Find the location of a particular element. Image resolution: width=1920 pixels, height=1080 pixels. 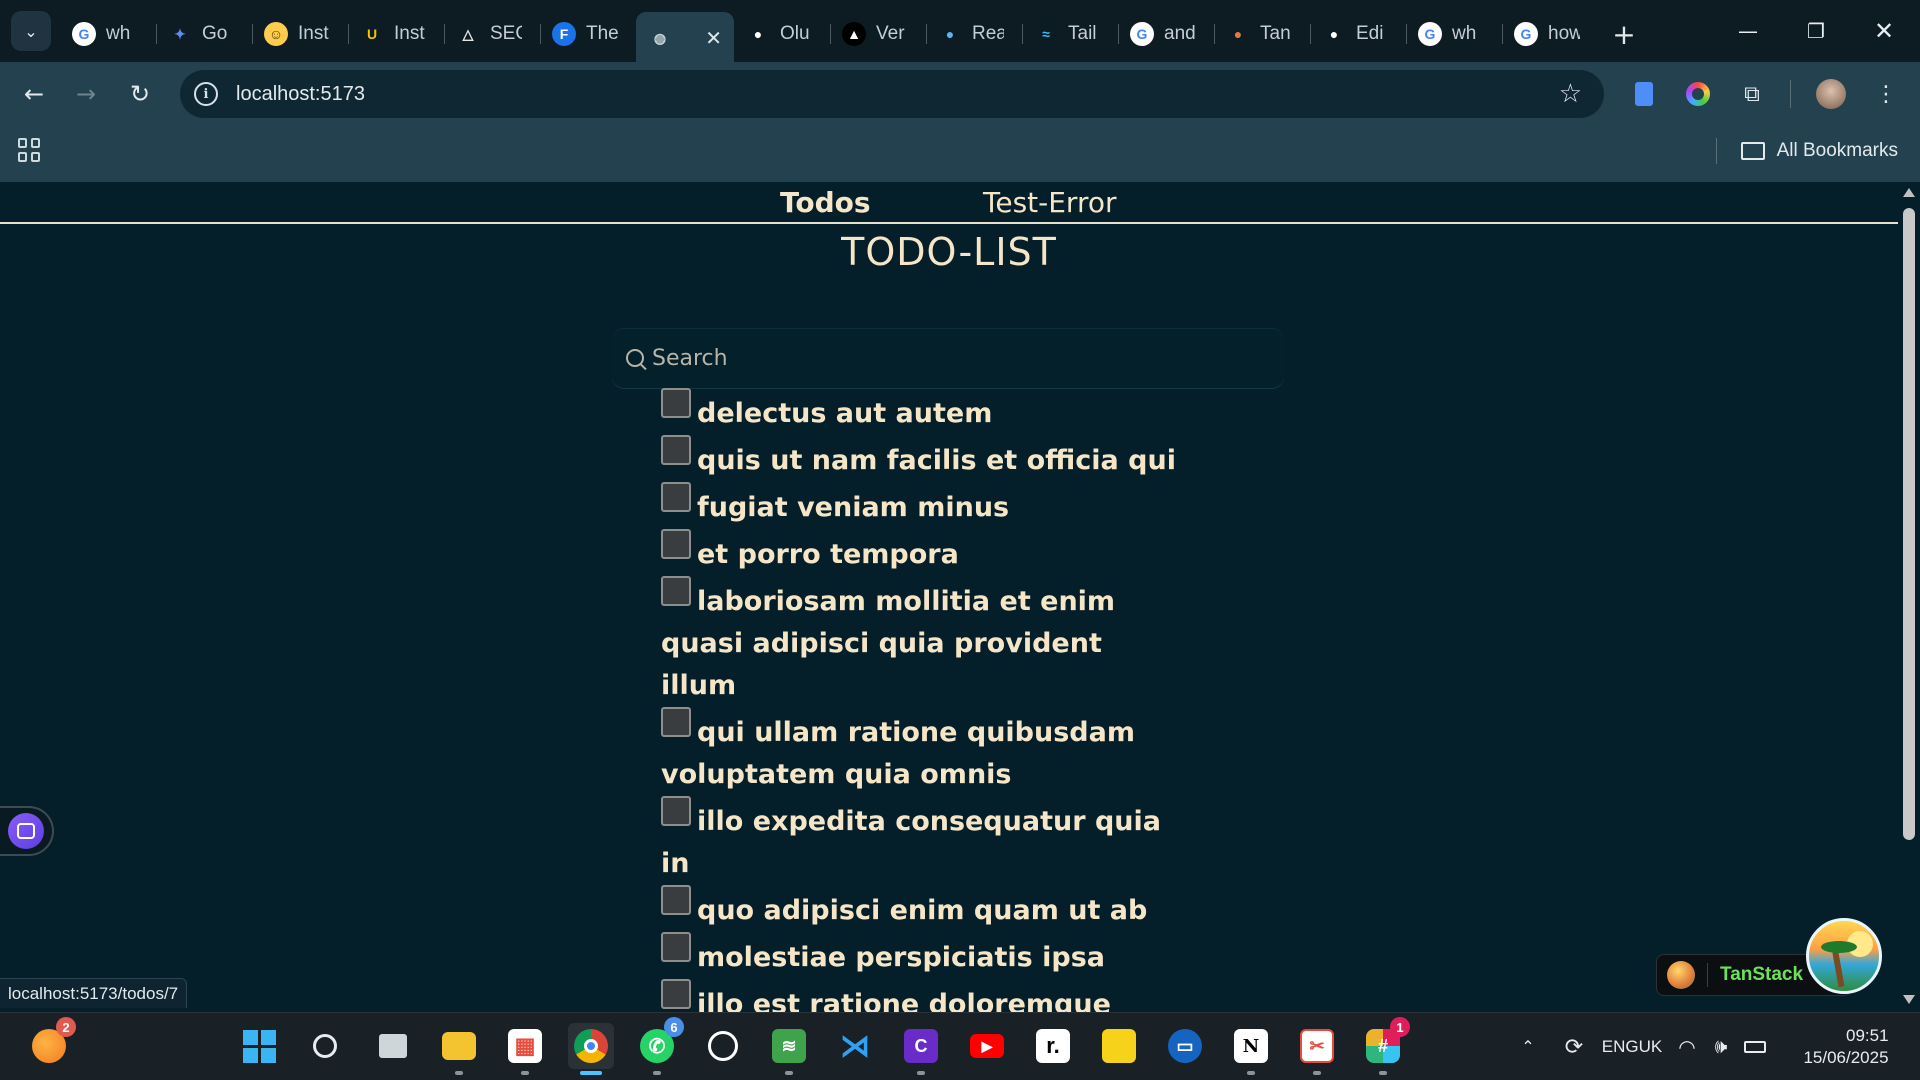

taskbar-readdy: r. is located at coordinates (1053, 1046).